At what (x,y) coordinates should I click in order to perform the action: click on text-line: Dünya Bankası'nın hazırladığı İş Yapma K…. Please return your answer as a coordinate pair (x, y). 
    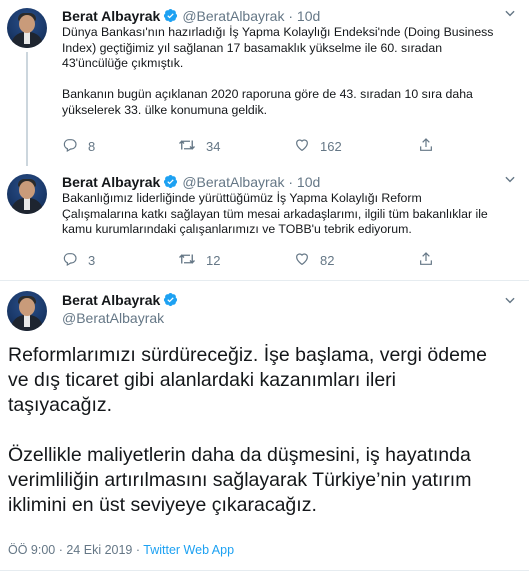
    Looking at the image, I should click on (278, 32).